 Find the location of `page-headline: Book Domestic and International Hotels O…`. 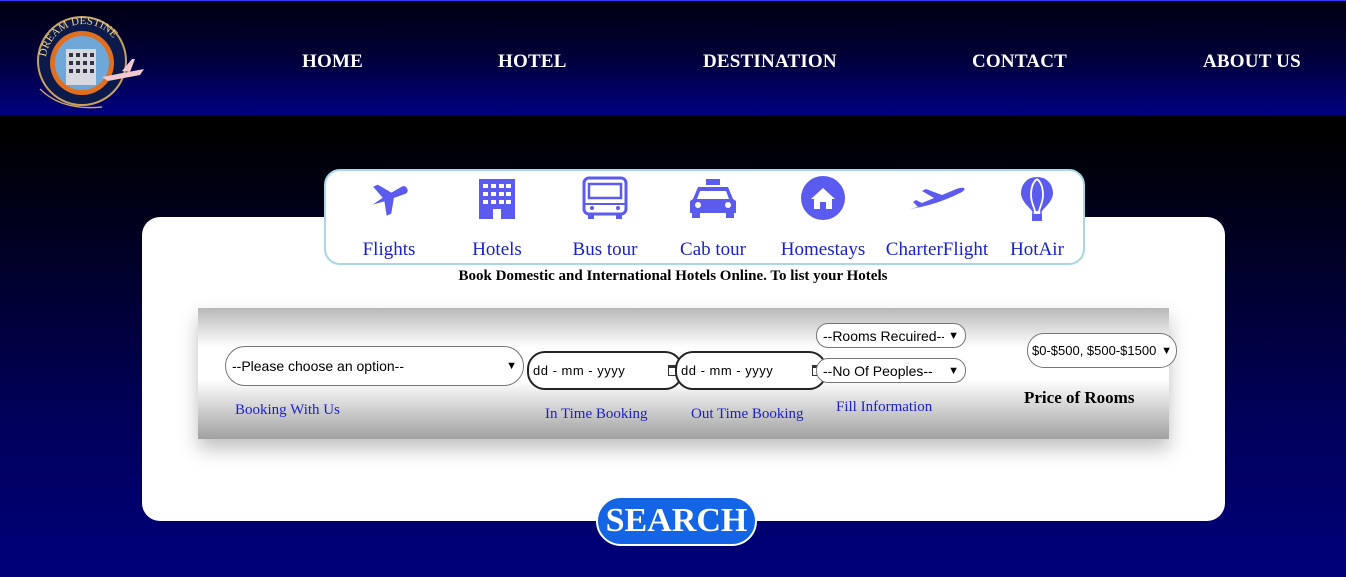

page-headline: Book Domestic and International Hotels O… is located at coordinates (673, 276).